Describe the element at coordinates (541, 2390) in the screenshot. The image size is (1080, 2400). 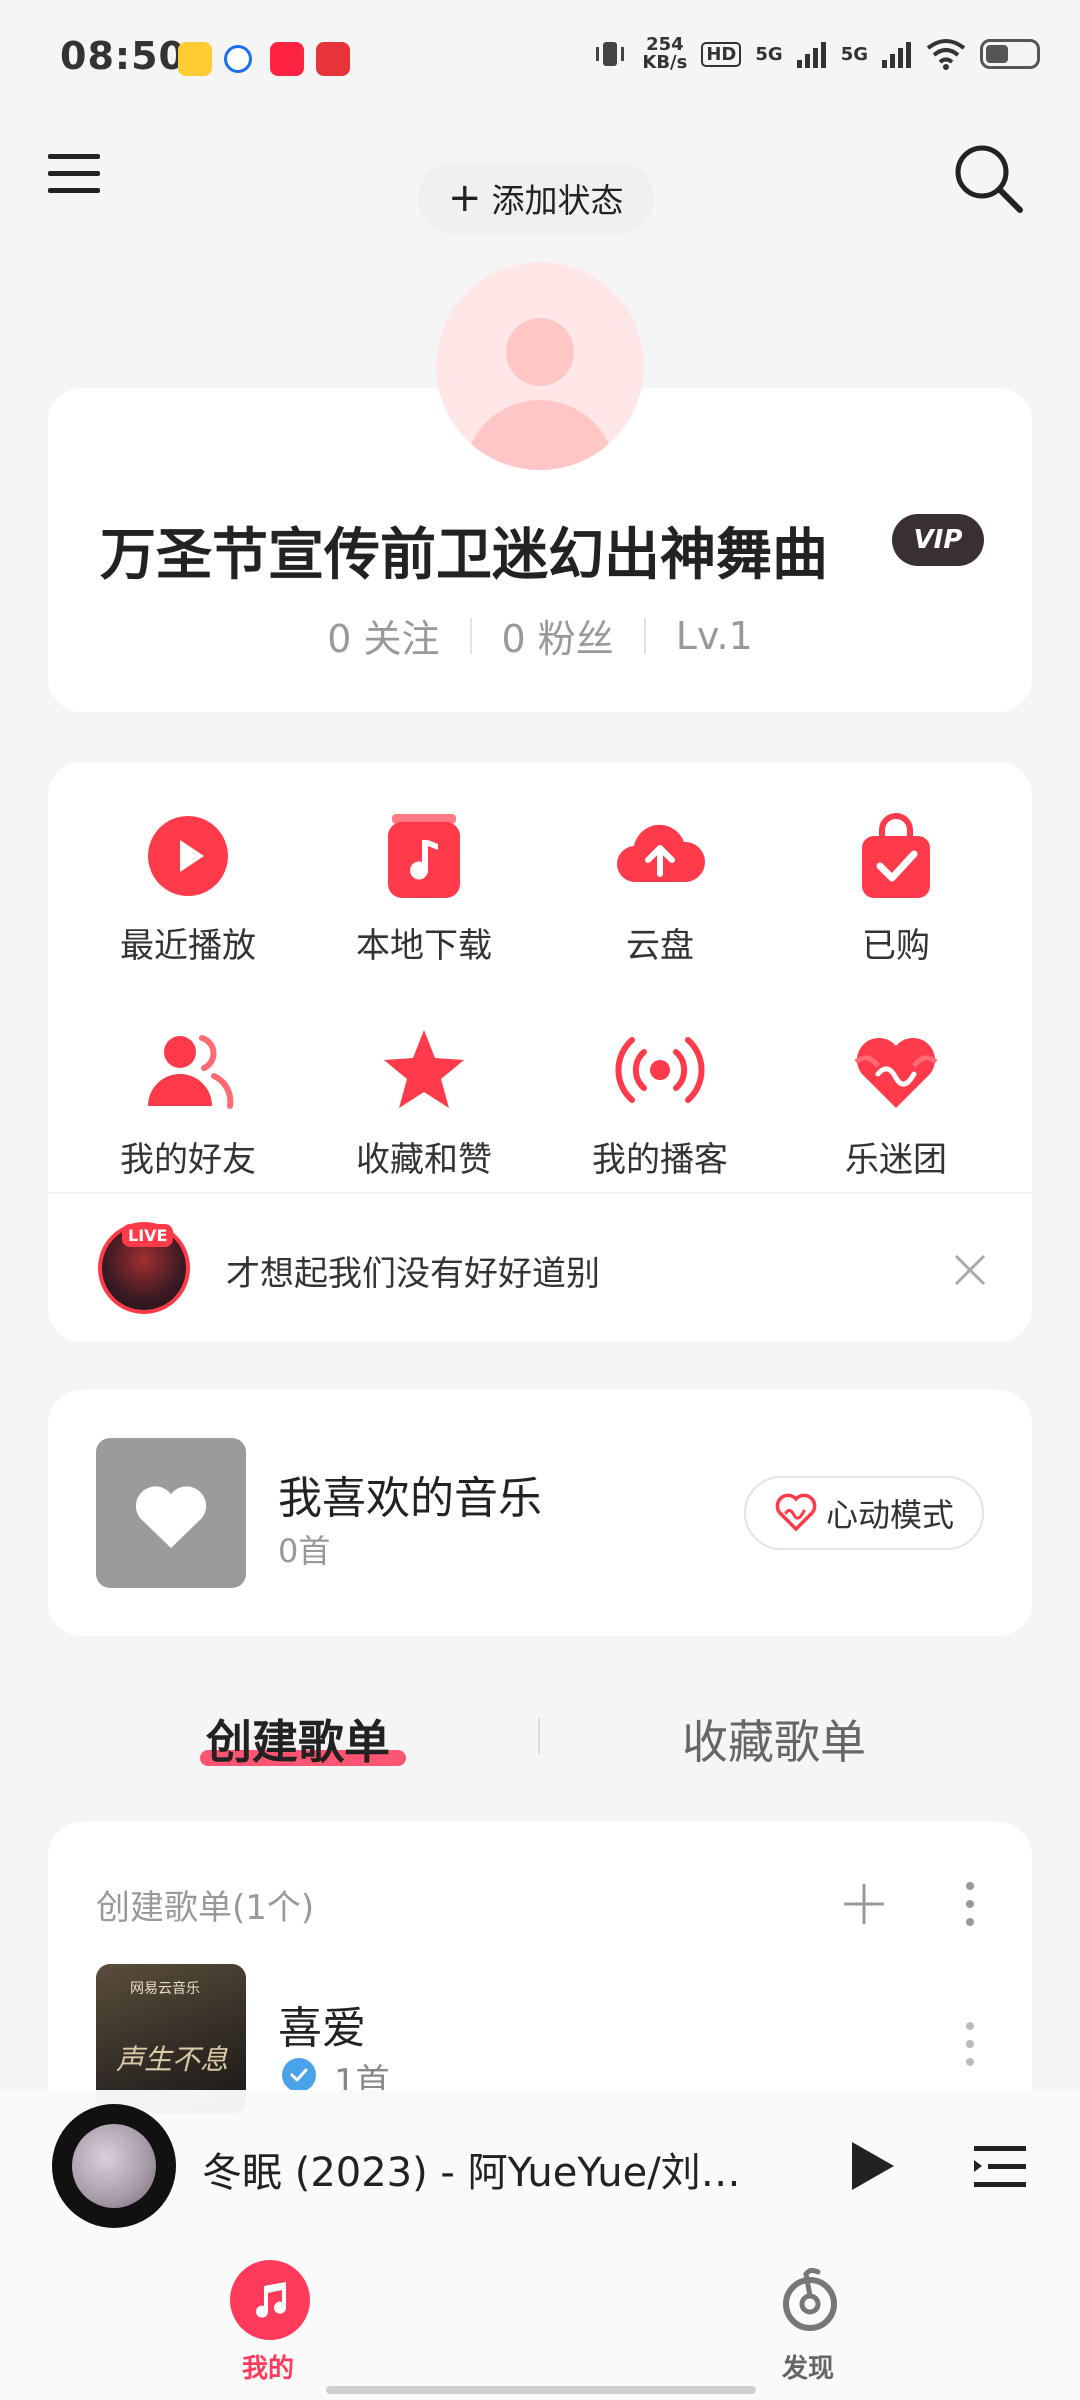
I see `home-indicator` at that location.